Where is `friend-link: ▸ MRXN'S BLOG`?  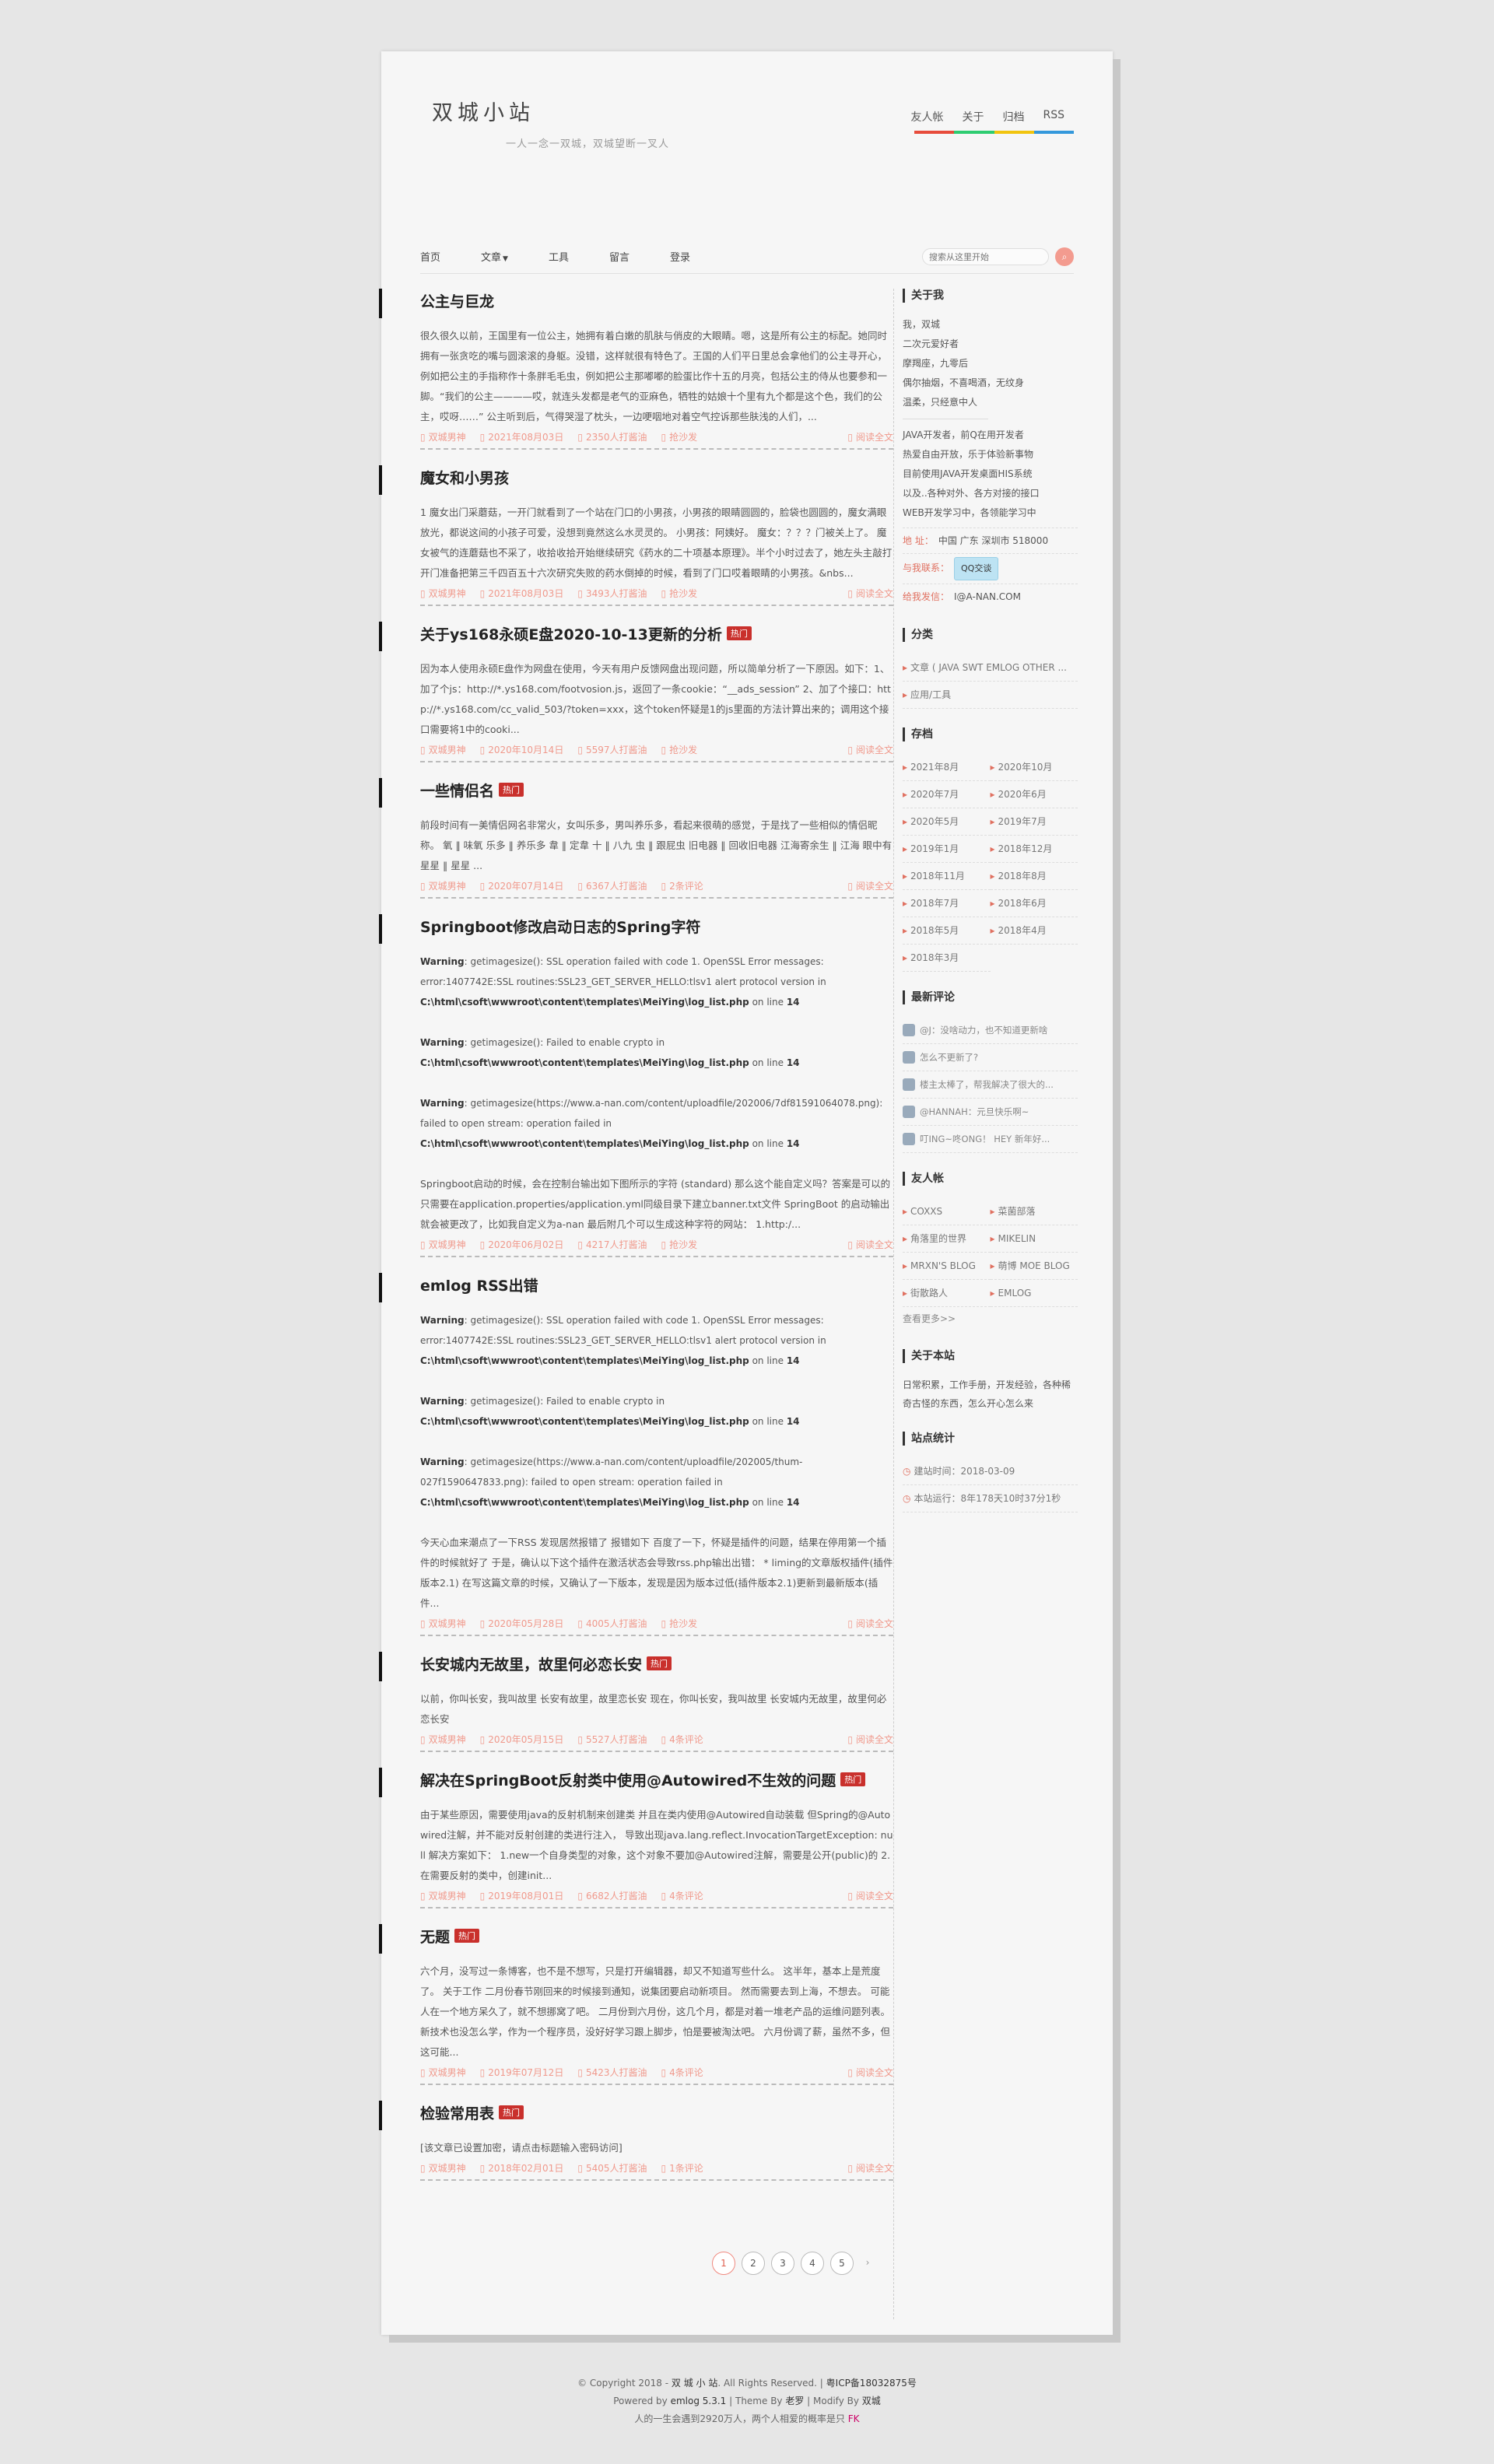
friend-link: ▸ MRXN'S BLOG is located at coordinates (947, 1266).